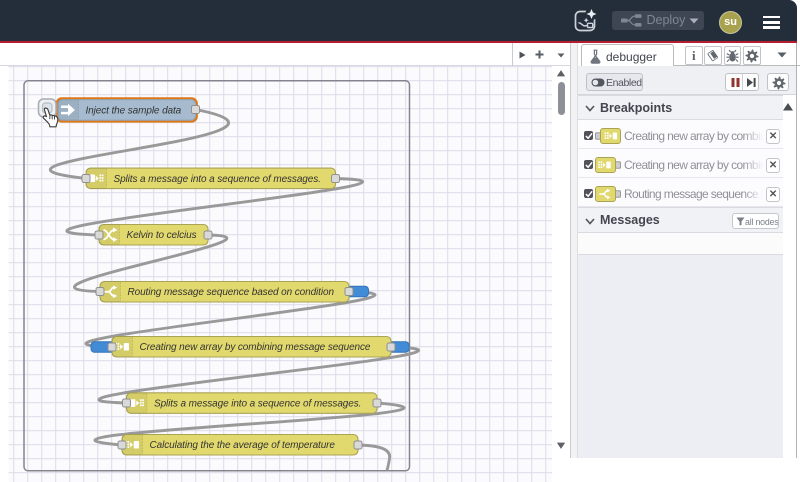 The image size is (800, 482). I want to click on svg-text: Kelvin to celcius, so click(162, 235).